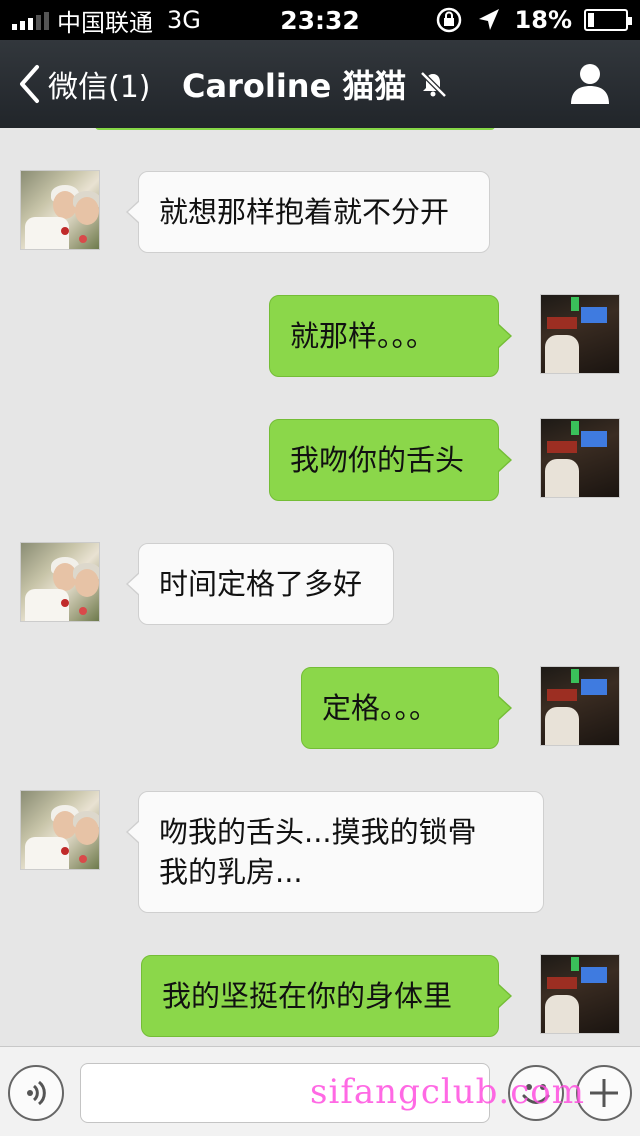  What do you see at coordinates (326, 996) in the screenshot?
I see `message-bubble-outgoing: 我的坚挺在你的身体里` at bounding box center [326, 996].